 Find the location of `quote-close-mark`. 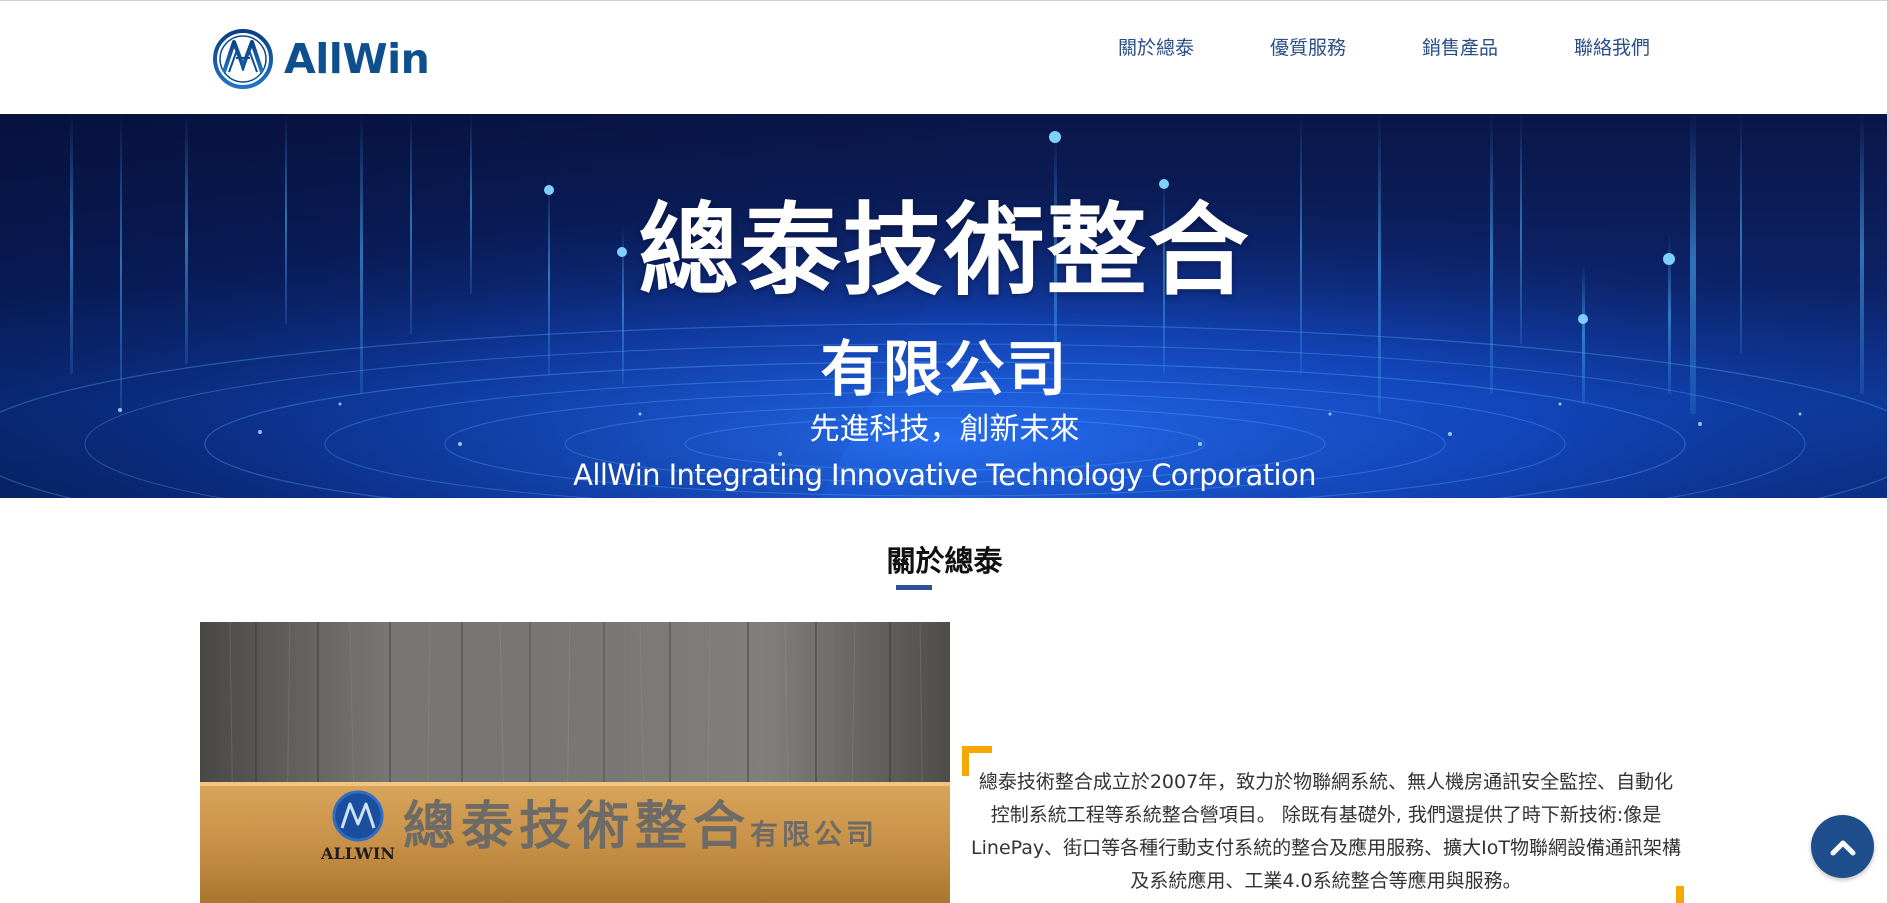

quote-close-mark is located at coordinates (1680, 894).